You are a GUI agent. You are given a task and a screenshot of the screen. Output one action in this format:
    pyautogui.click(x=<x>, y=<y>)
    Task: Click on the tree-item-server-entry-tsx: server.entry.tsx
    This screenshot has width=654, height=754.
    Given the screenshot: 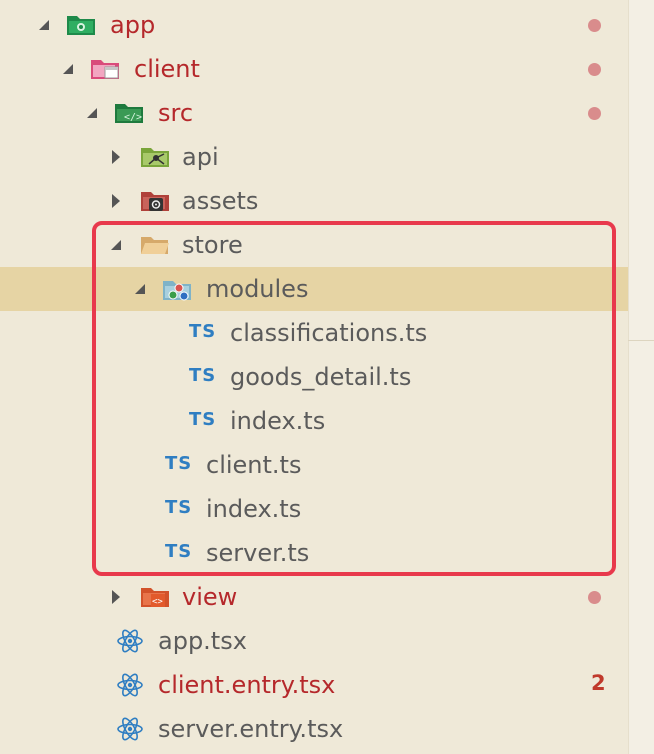 What is the action you would take?
    pyautogui.click(x=314, y=729)
    